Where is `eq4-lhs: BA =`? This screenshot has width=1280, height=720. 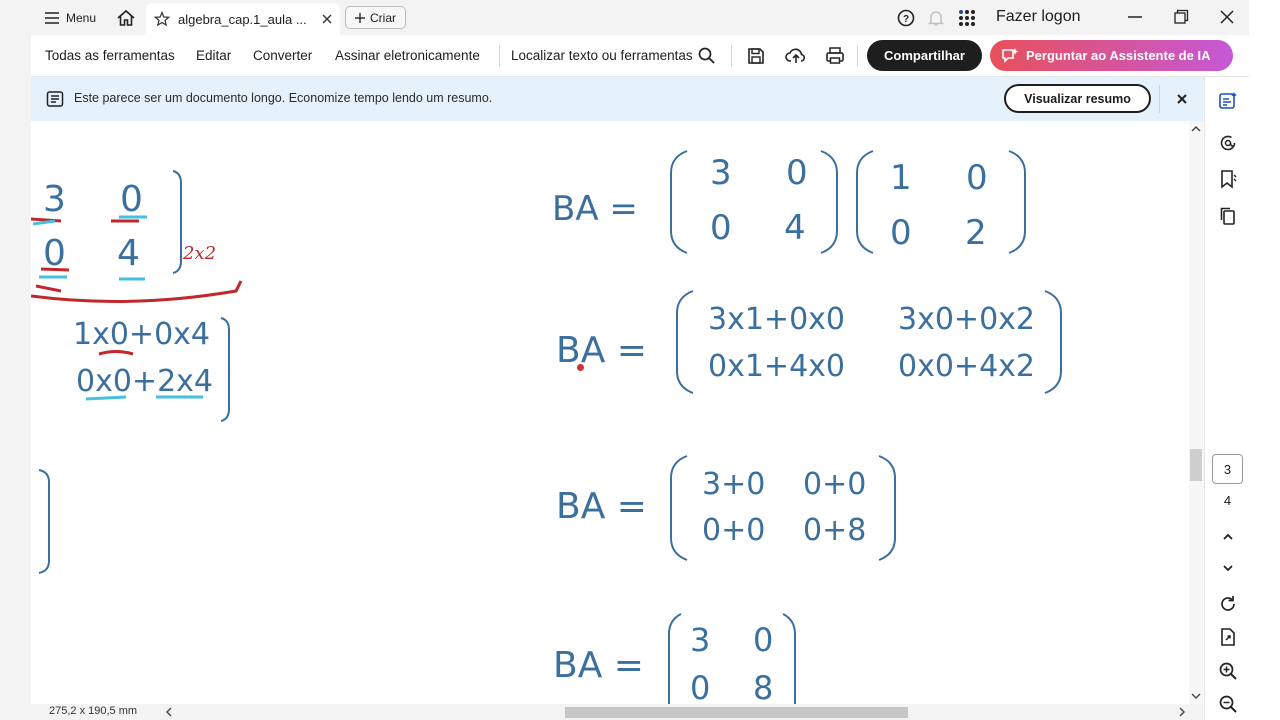
eq4-lhs: BA = is located at coordinates (598, 665).